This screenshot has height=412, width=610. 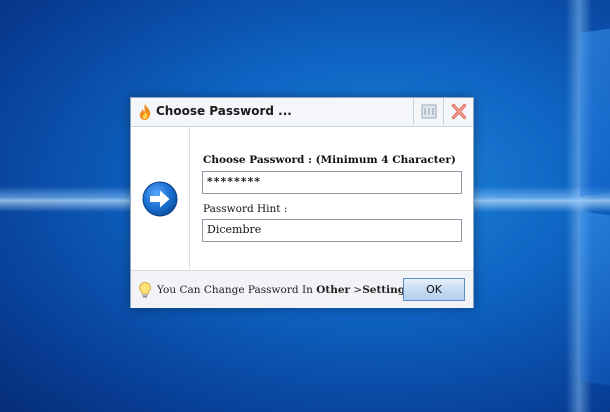 I want to click on settings-icon, so click(x=429, y=111).